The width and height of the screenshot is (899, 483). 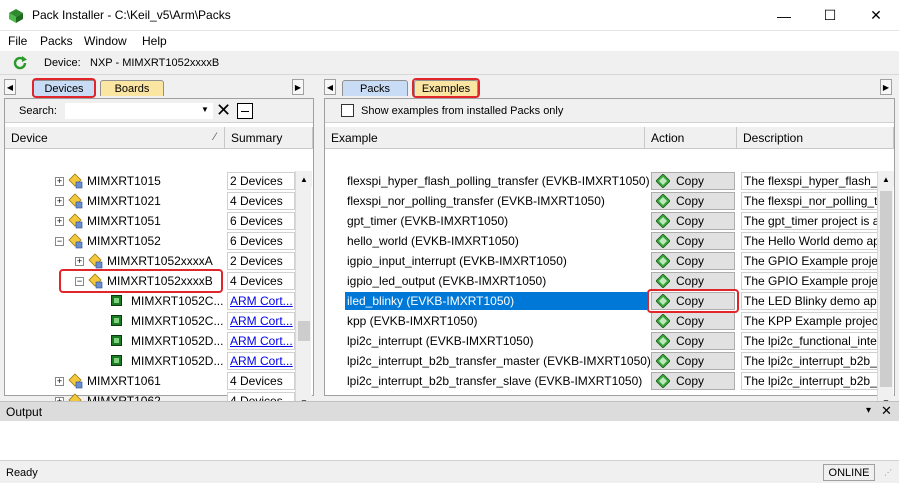 I want to click on col-device-label: Device, so click(x=29, y=138).